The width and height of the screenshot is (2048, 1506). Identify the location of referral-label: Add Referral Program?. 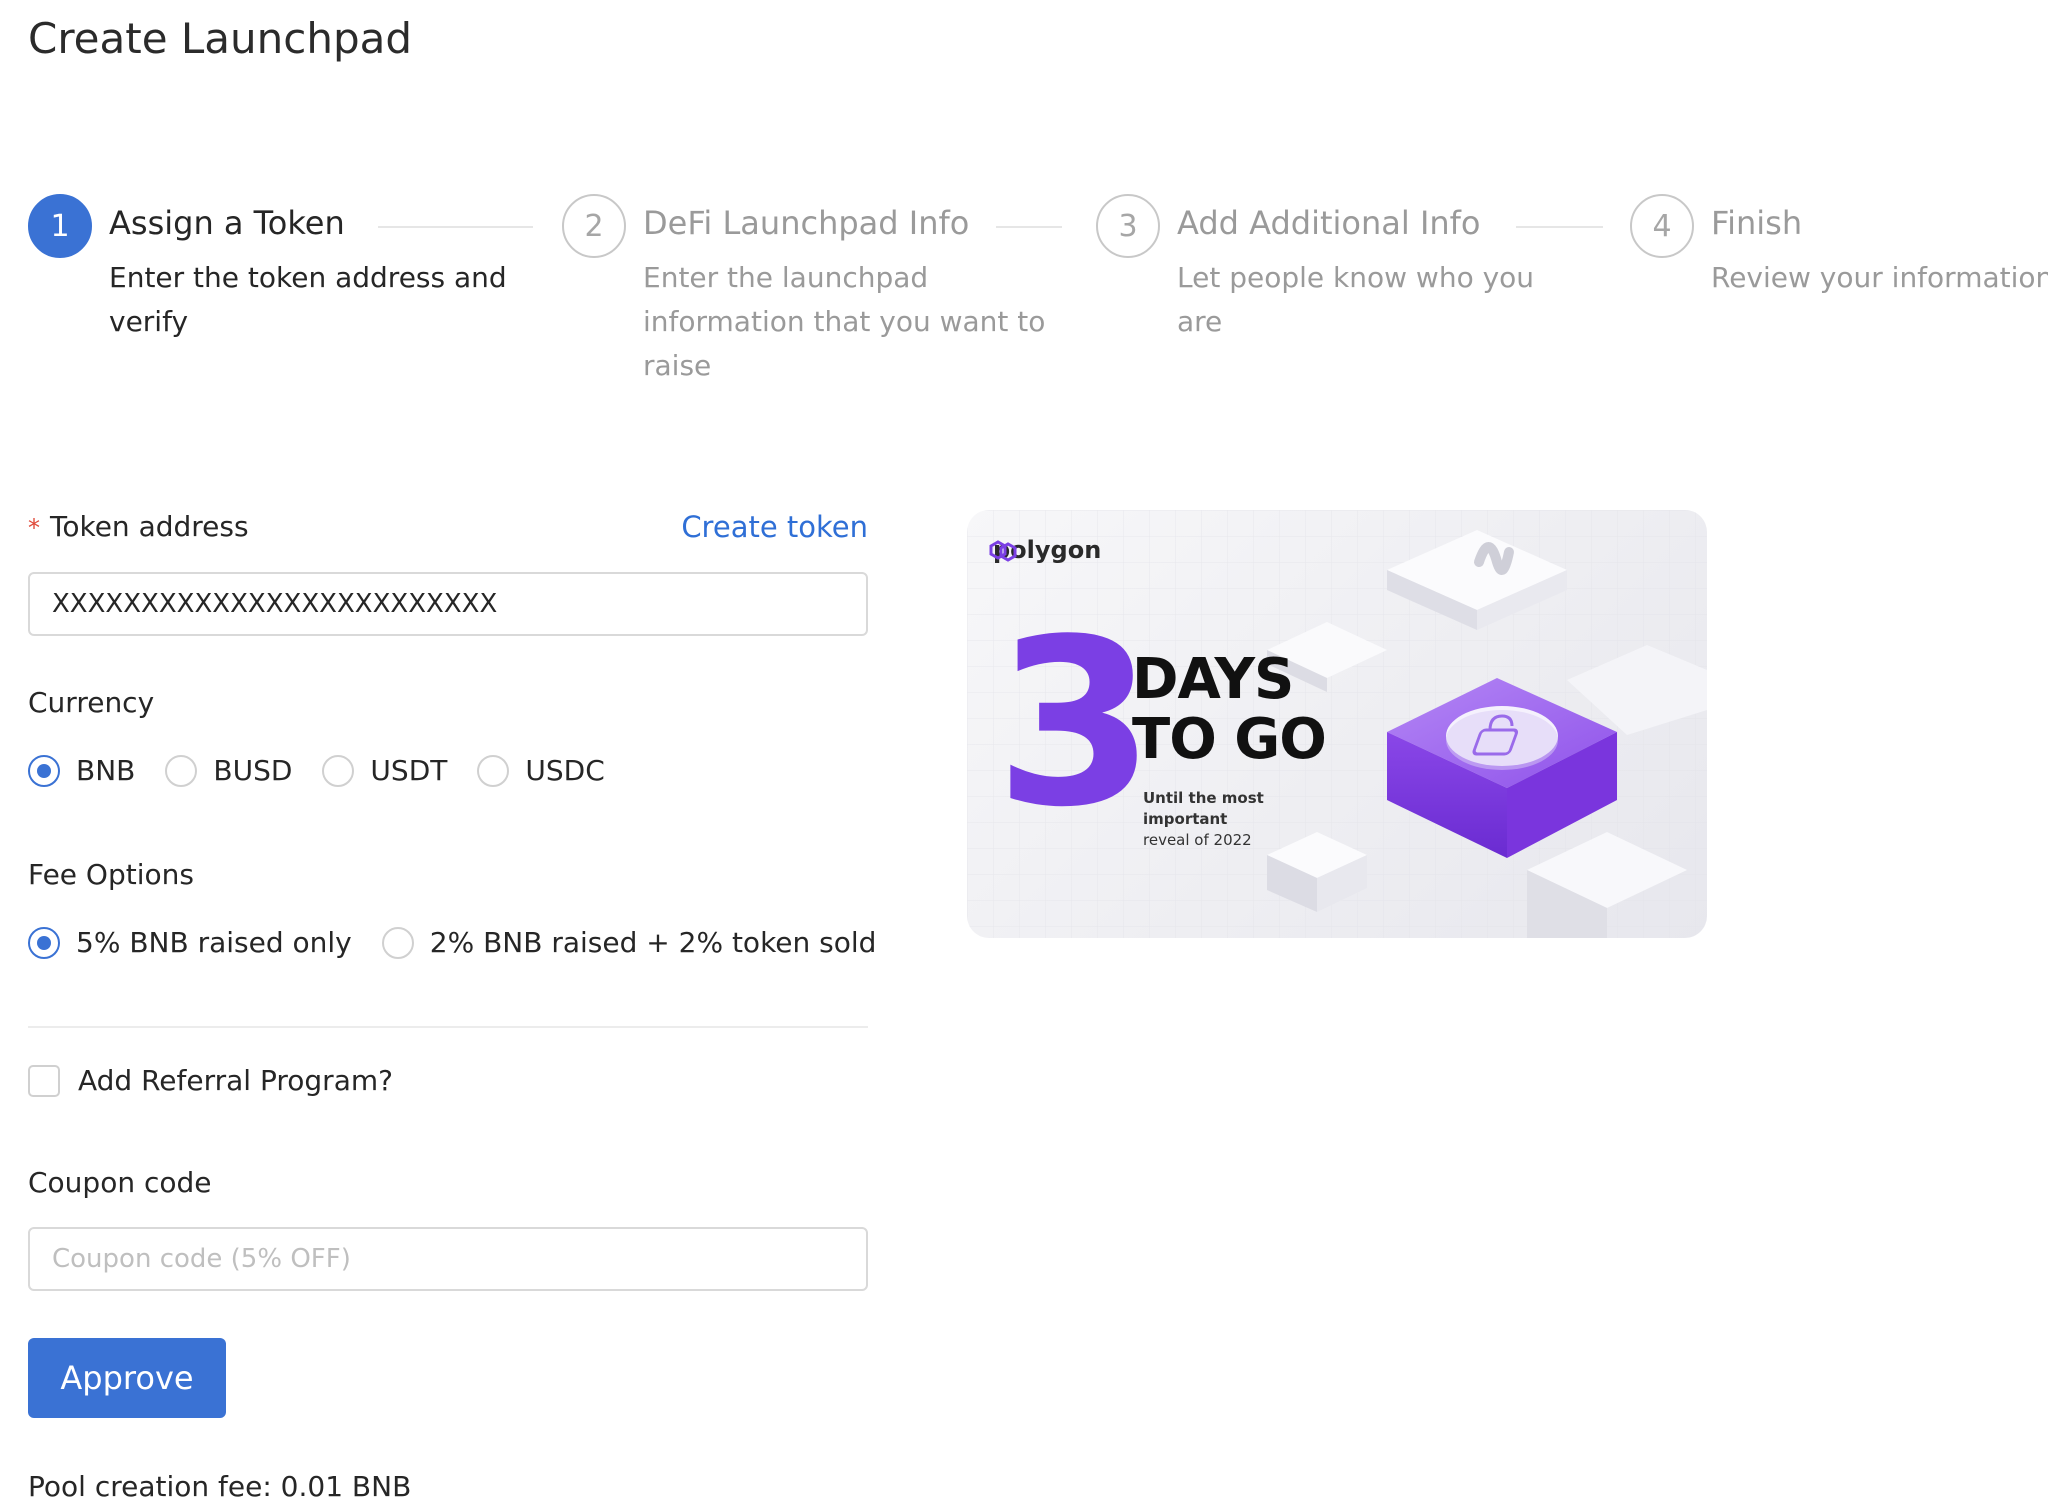
(235, 1080).